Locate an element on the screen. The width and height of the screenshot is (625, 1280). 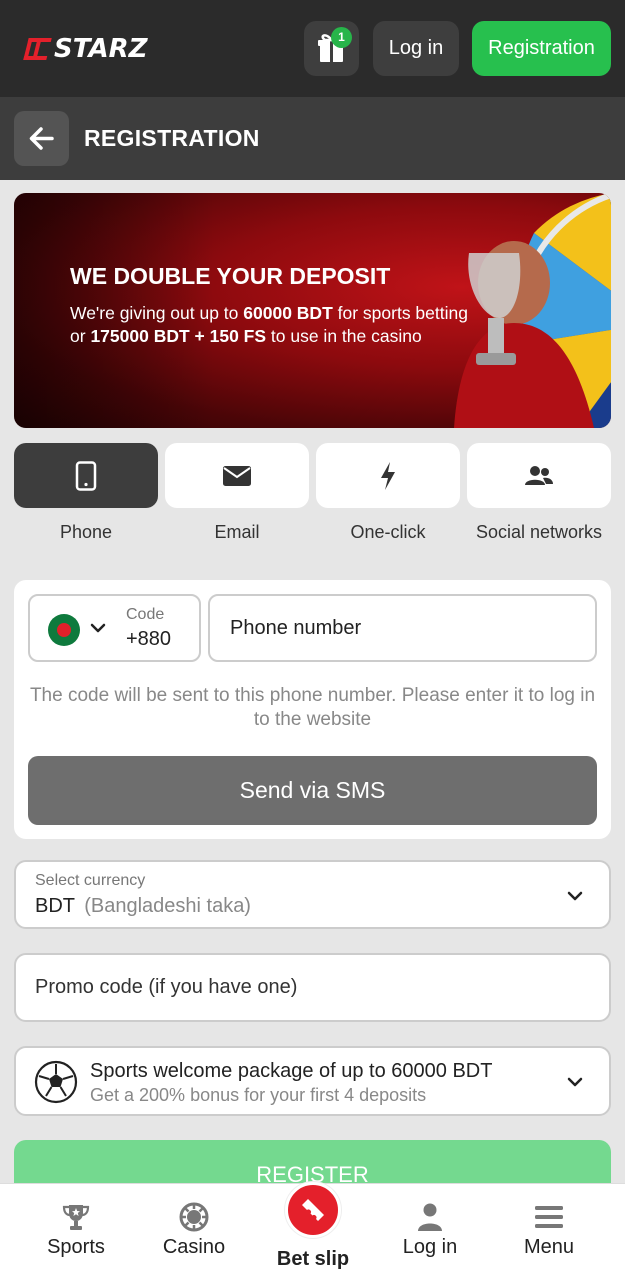
currency-code: BDT is located at coordinates (55, 906).